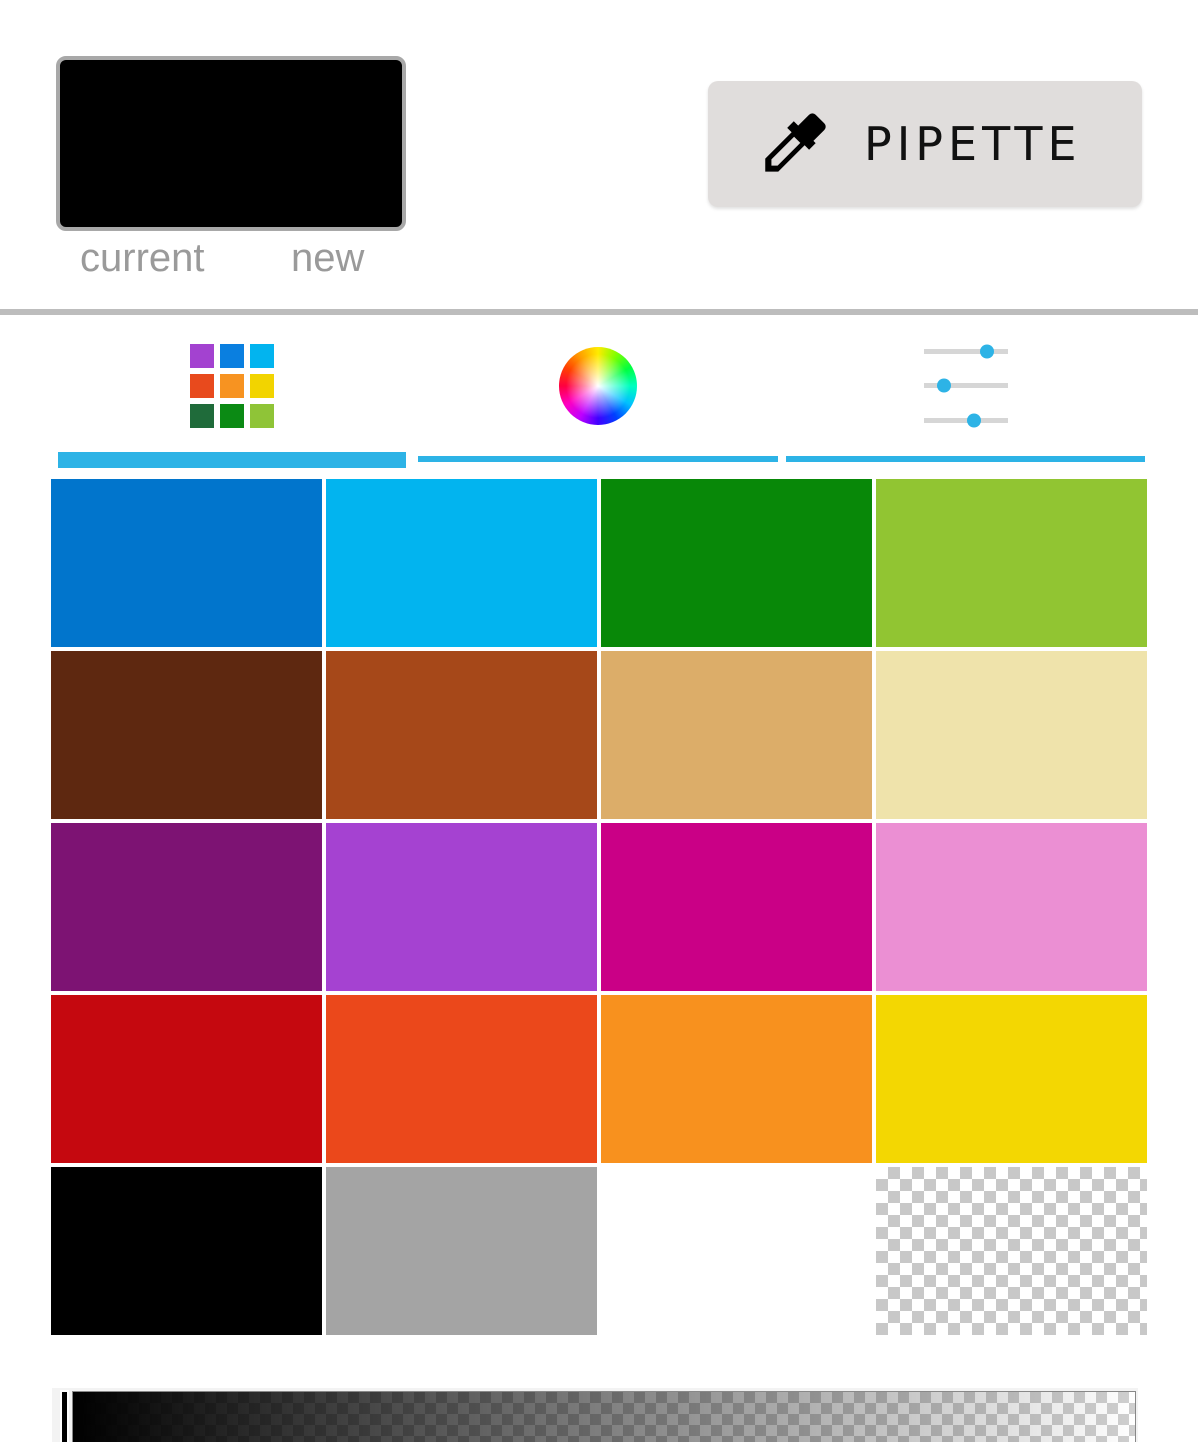 The width and height of the screenshot is (1198, 1442). I want to click on eyedropper-icon, so click(795, 142).